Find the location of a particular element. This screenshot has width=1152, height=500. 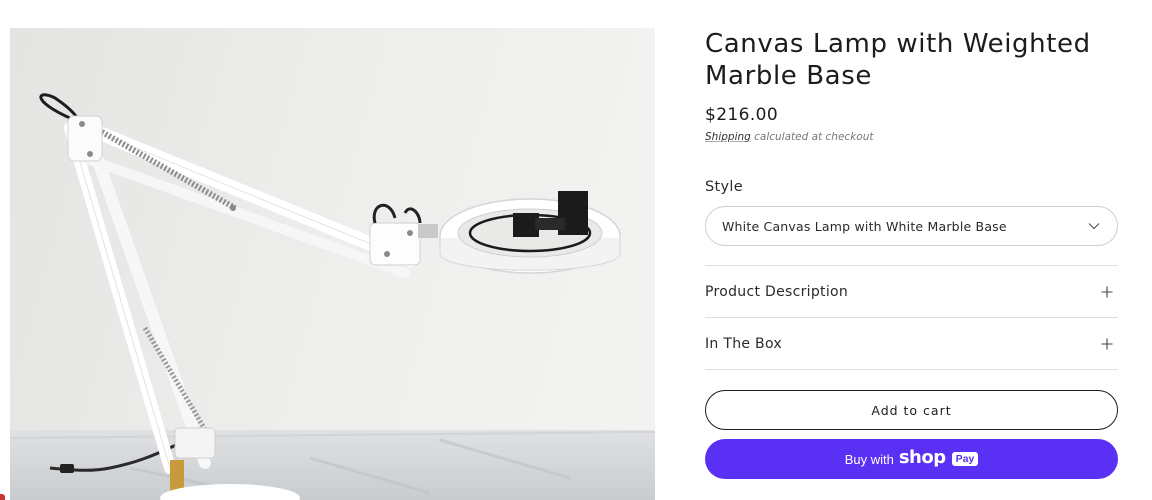

shipping-note: Shipping calculated at checkout is located at coordinates (911, 137).